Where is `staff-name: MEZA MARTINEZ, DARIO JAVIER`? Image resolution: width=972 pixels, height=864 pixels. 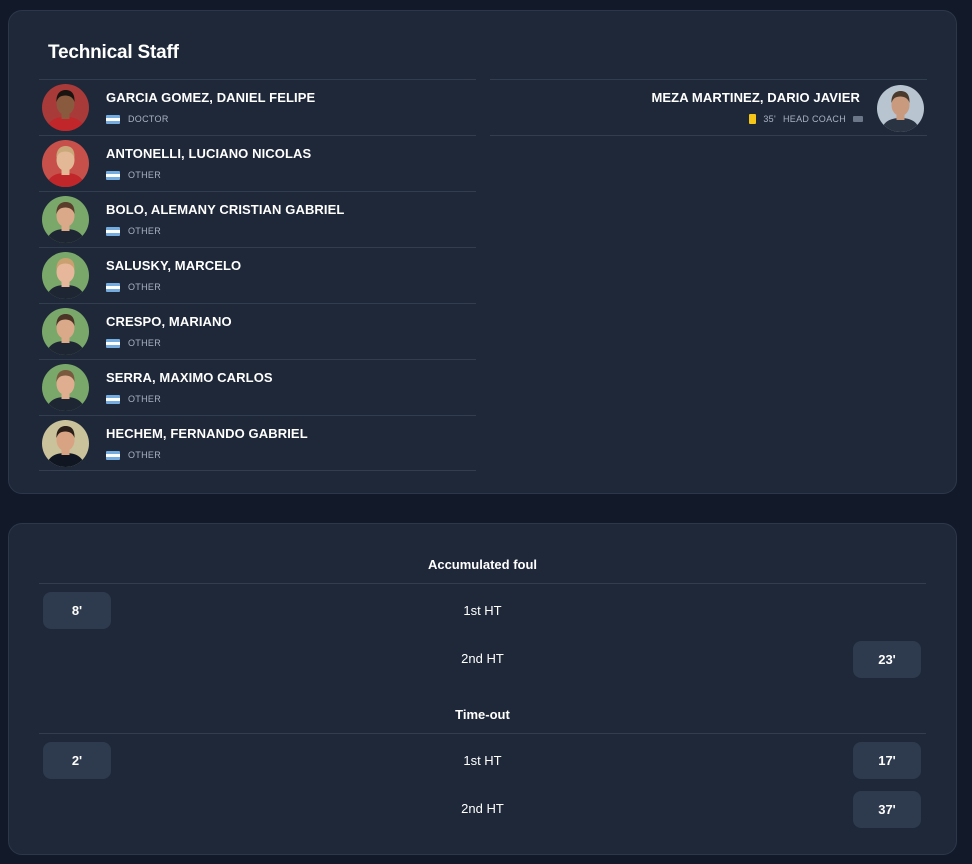 staff-name: MEZA MARTINEZ, DARIO JAVIER is located at coordinates (755, 97).